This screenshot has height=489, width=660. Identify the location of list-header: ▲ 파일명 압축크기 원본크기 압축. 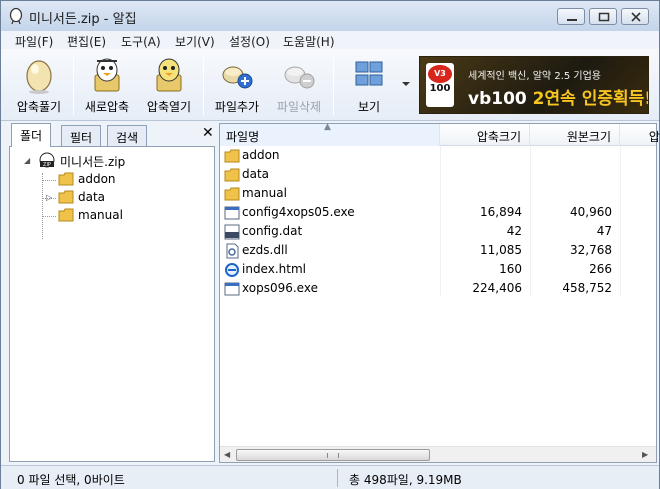
(440, 134).